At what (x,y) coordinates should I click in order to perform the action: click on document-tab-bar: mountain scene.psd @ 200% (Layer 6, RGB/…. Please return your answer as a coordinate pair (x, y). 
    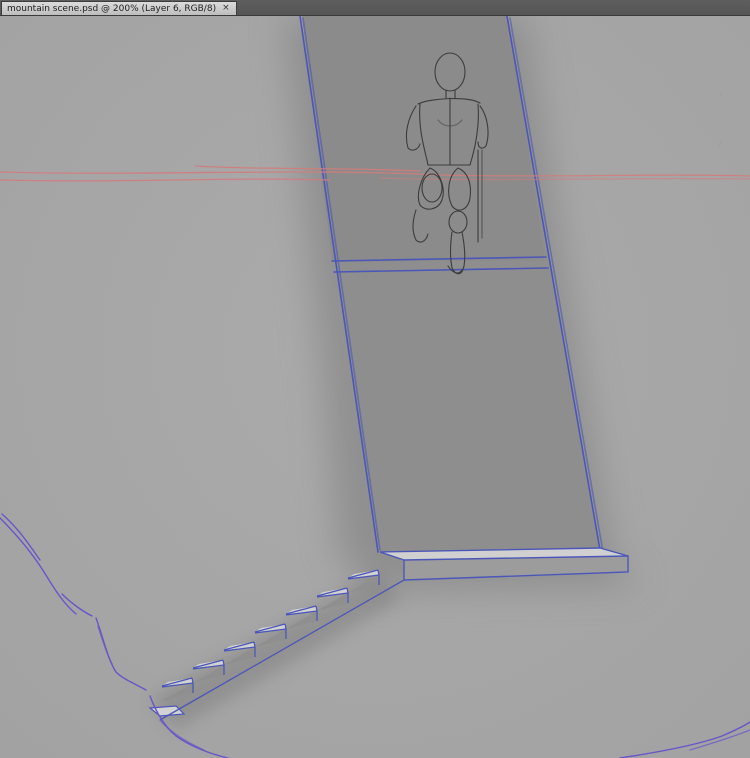
    Looking at the image, I should click on (375, 8).